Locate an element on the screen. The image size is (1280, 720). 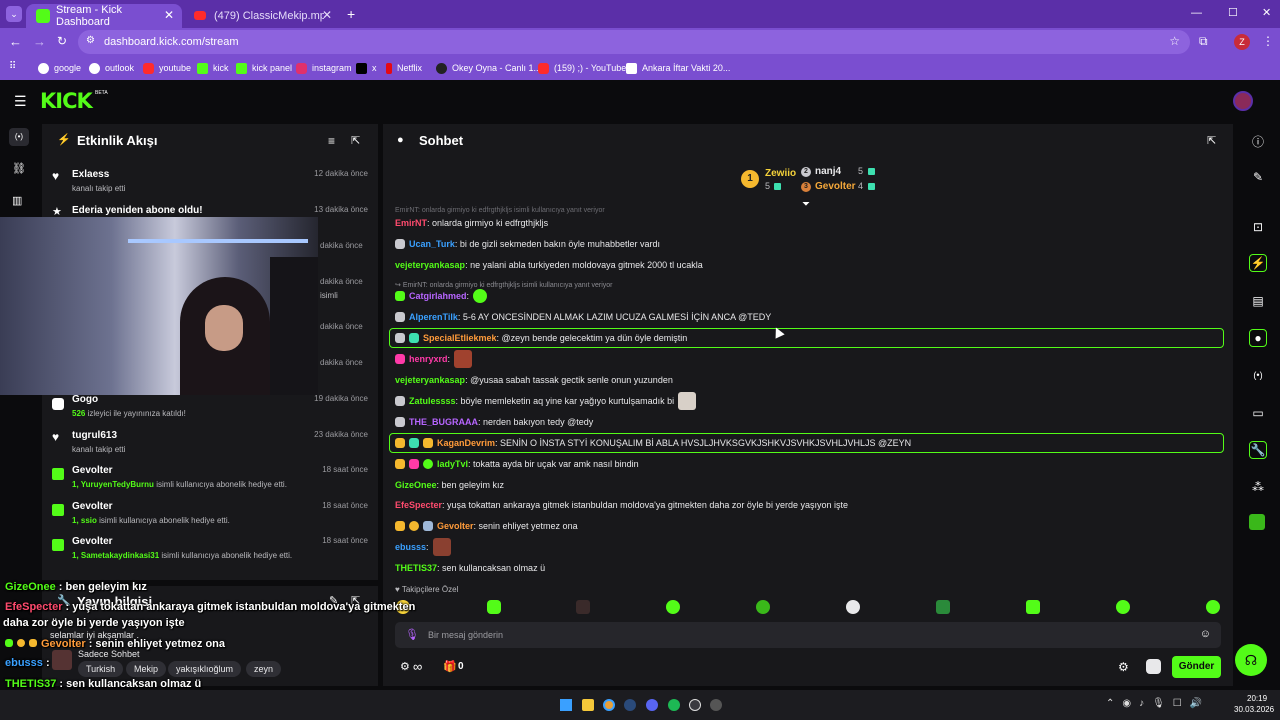
chat-message: EmirNT: onlarda girmiyo ki edfrgthjkljs is located at coordinates (471, 223).